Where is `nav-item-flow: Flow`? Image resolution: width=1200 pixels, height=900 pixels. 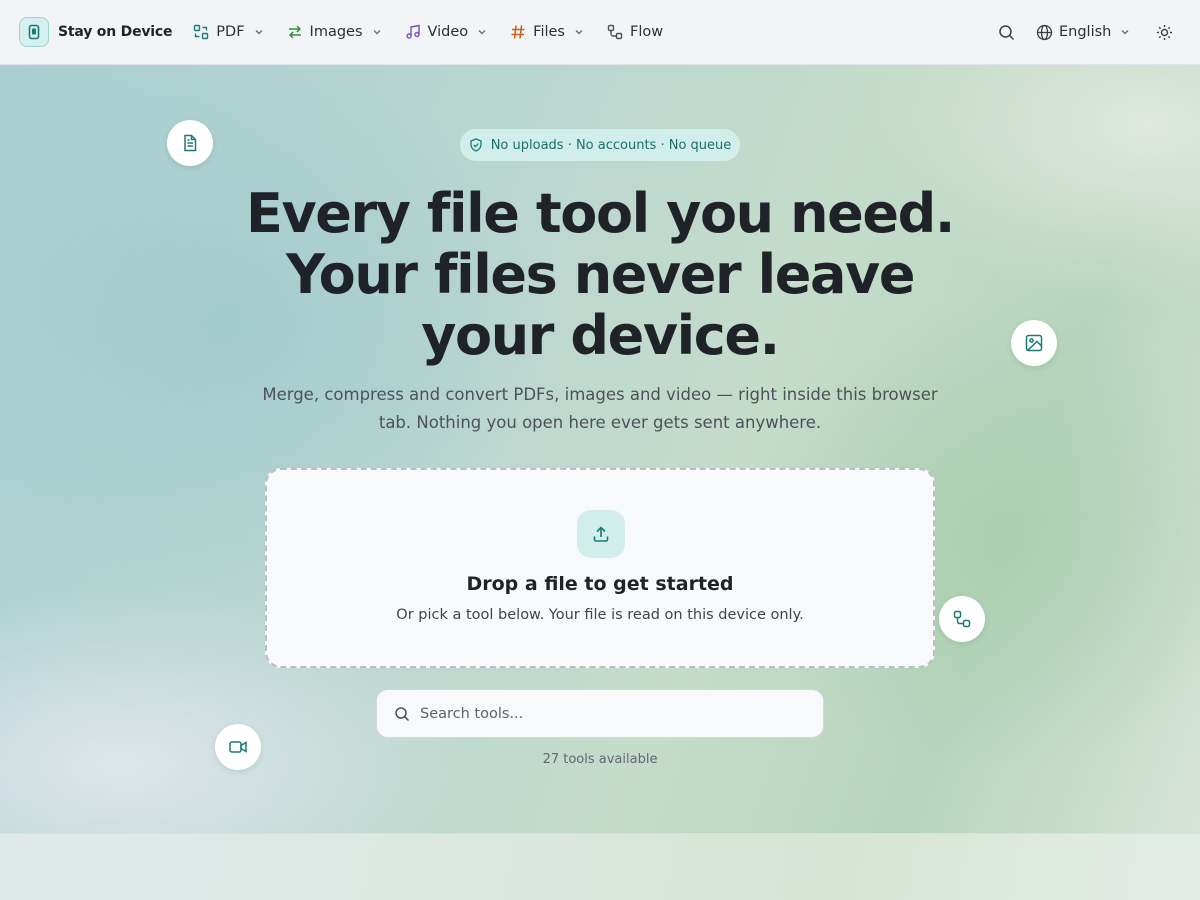 nav-item-flow: Flow is located at coordinates (635, 32).